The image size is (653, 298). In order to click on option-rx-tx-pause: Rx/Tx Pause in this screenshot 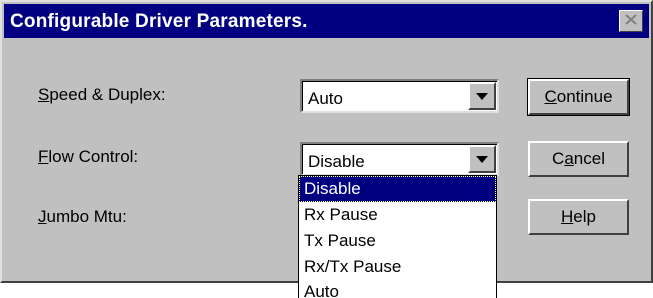, I will do `click(397, 267)`.